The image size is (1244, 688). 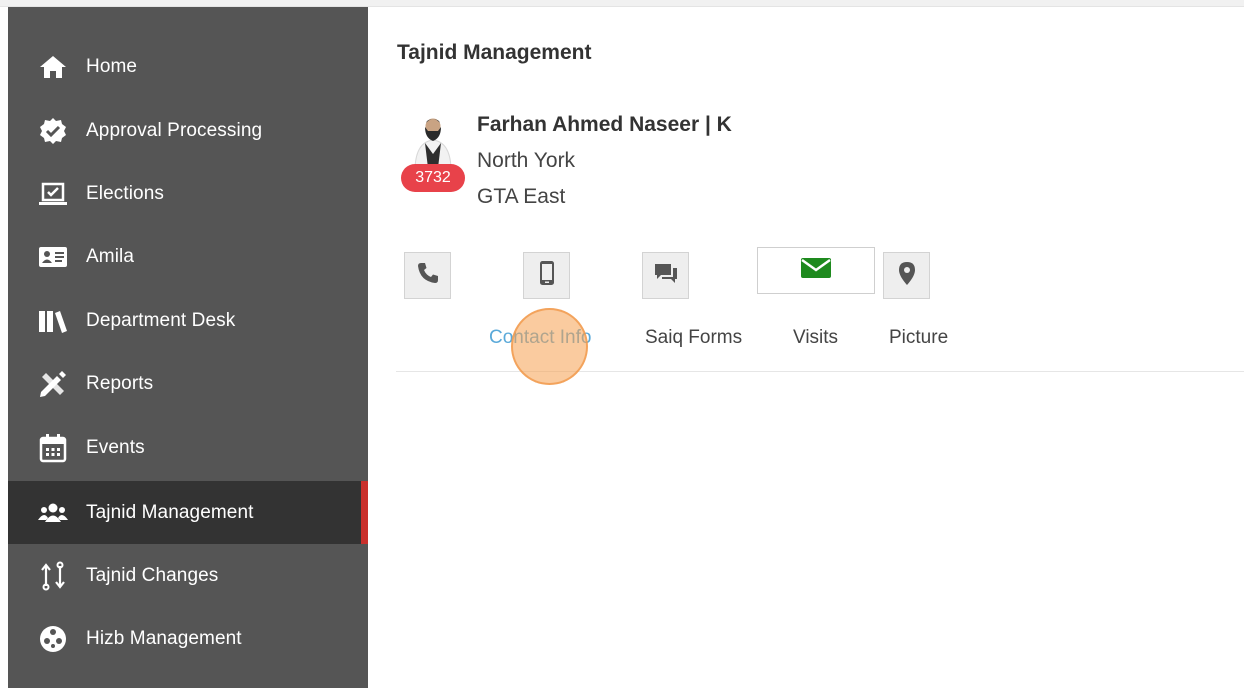 I want to click on tab-contact-info: Contact Info, so click(x=540, y=338).